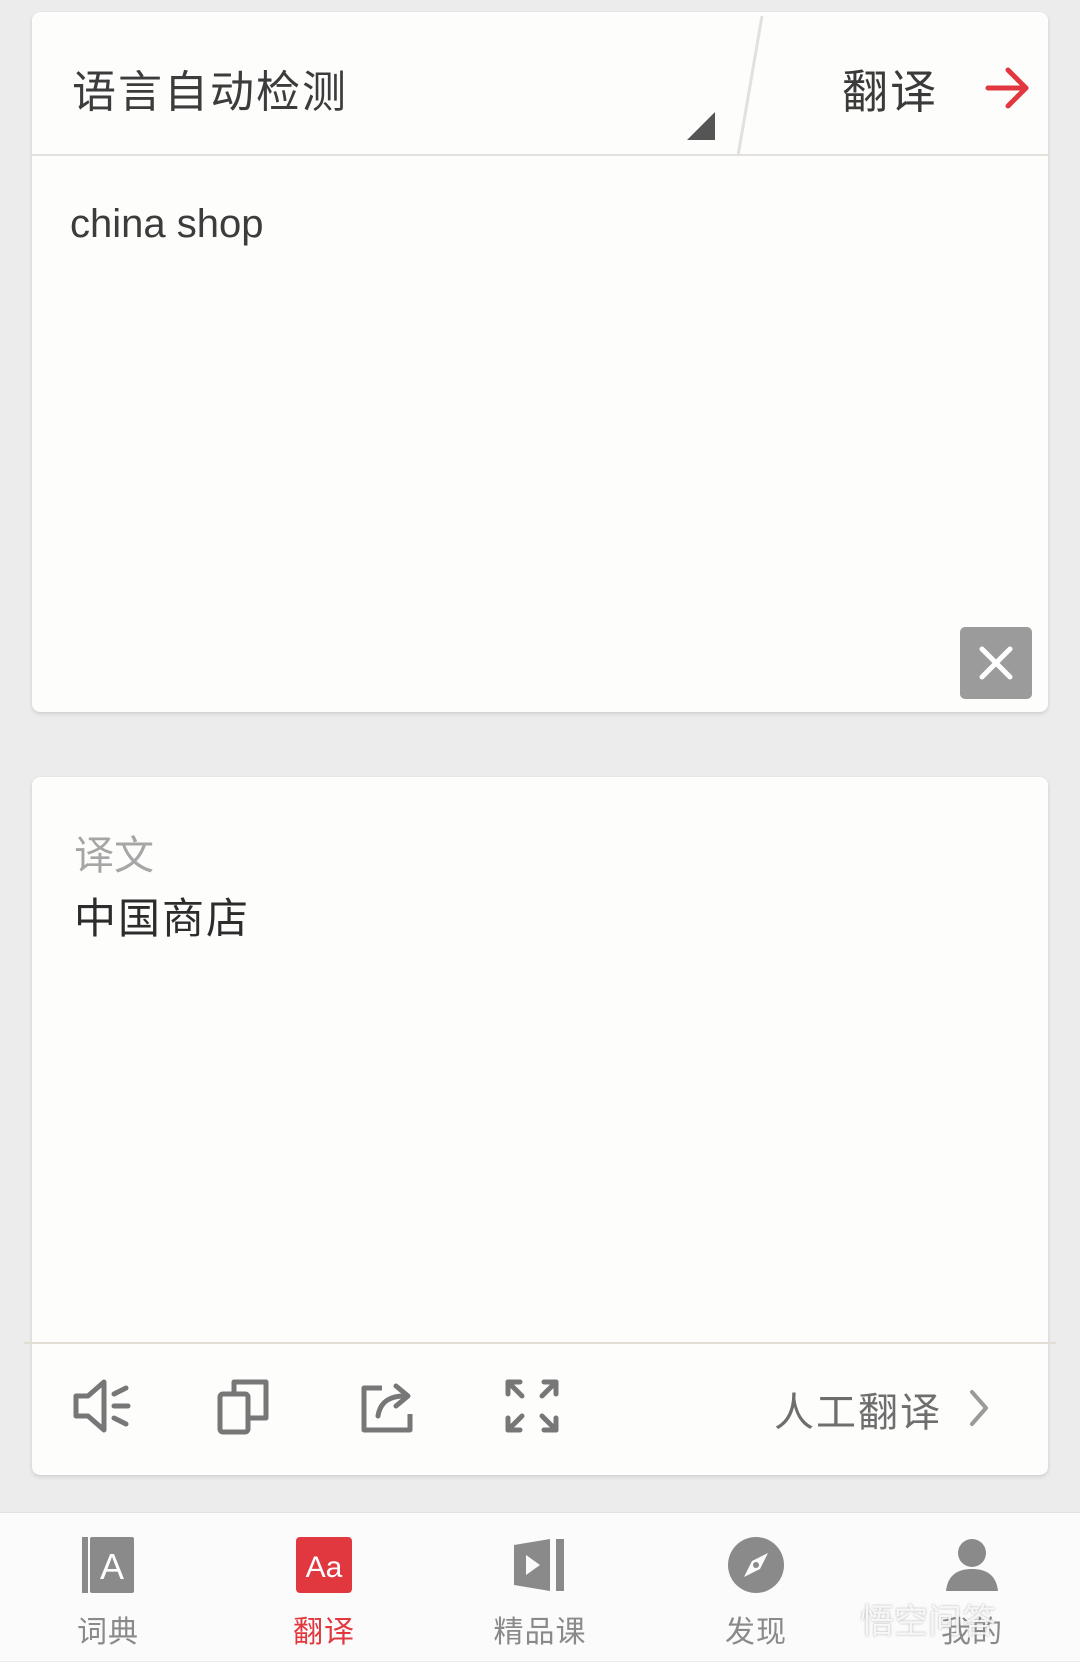 This screenshot has height=1662, width=1080. Describe the element at coordinates (210, 92) in the screenshot. I see `source-language-label: 语言自动检测` at that location.